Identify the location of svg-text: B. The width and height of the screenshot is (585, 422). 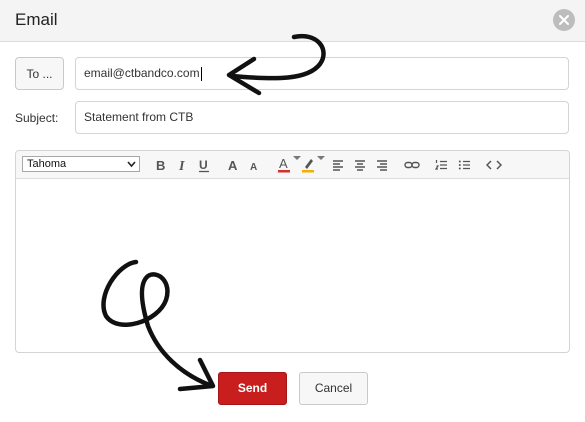
(160, 165).